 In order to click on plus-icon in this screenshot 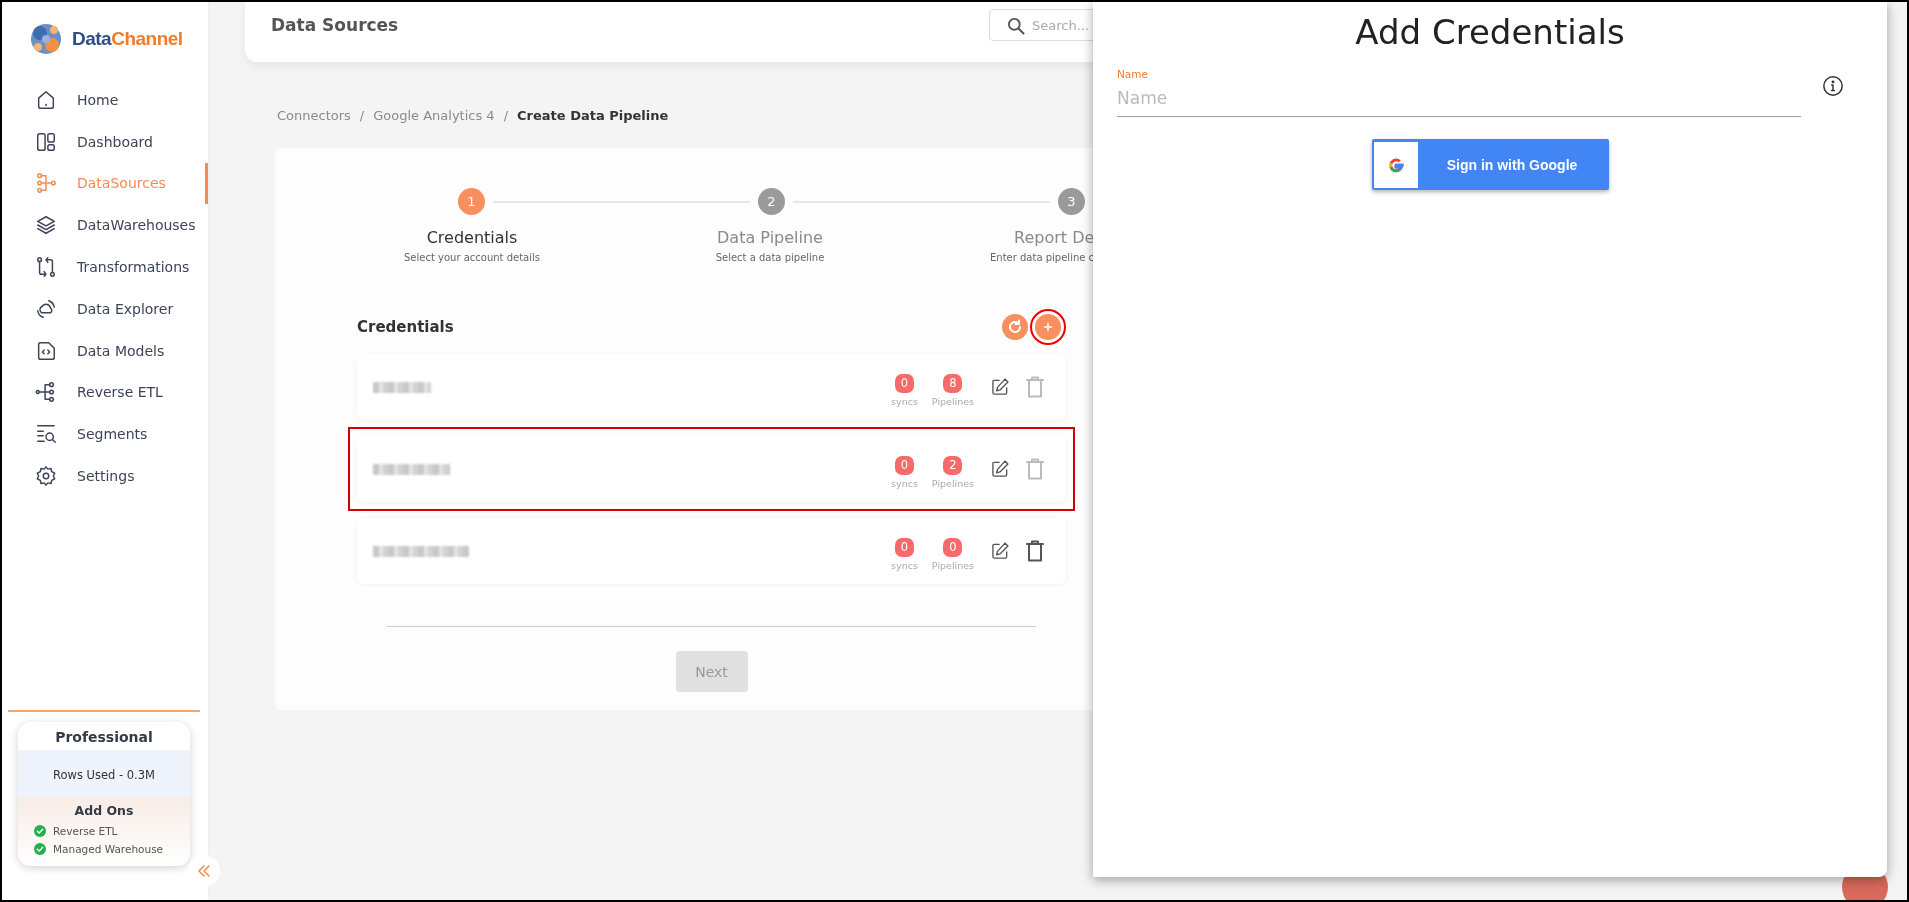, I will do `click(1048, 327)`.